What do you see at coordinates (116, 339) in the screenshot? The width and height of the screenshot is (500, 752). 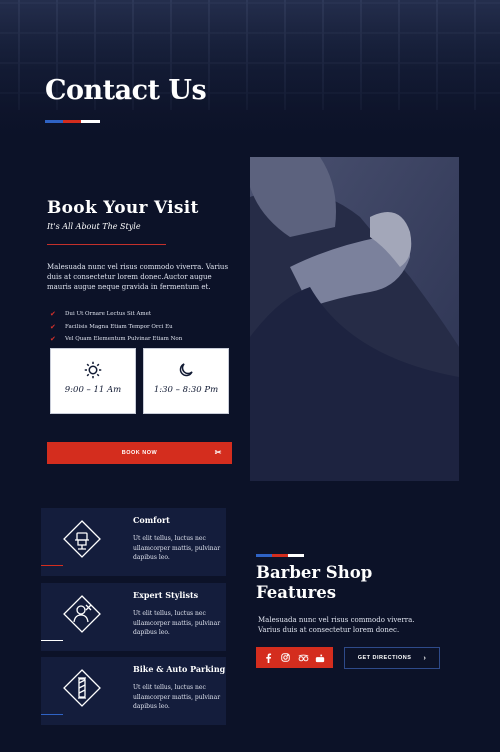 I see `checklist-item: ✔ Vel Quam Elementum Pulvinar Etiam Non` at bounding box center [116, 339].